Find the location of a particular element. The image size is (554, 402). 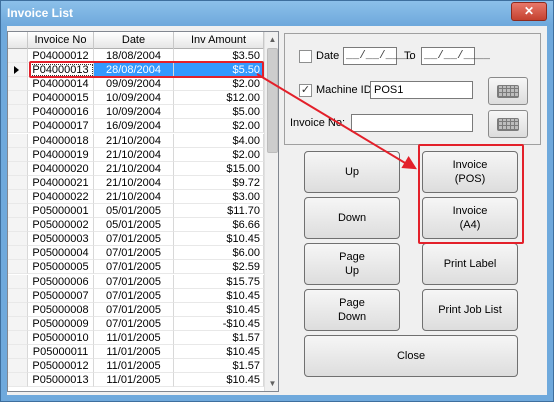

date-cell: 10/09/2004 is located at coordinates (134, 98).